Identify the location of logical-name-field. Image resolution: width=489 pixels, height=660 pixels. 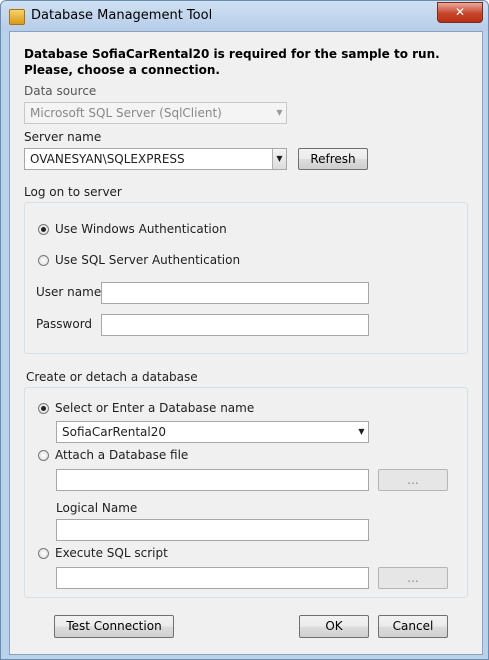
(212, 530).